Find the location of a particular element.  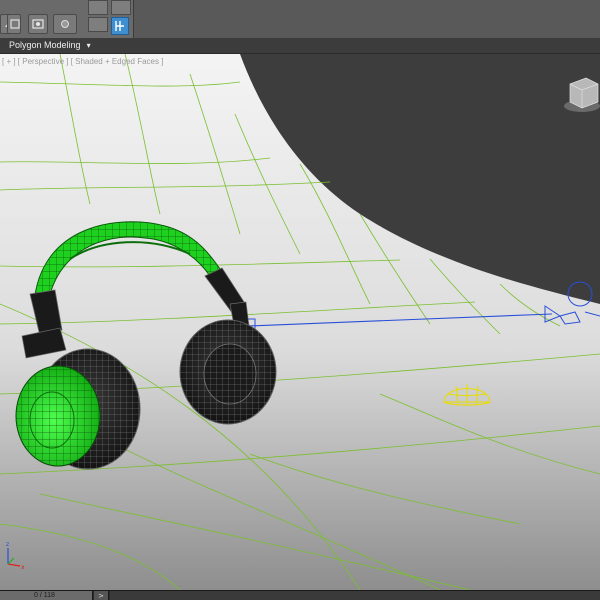

frame-counter: 0 / 118 is located at coordinates (44, 595).